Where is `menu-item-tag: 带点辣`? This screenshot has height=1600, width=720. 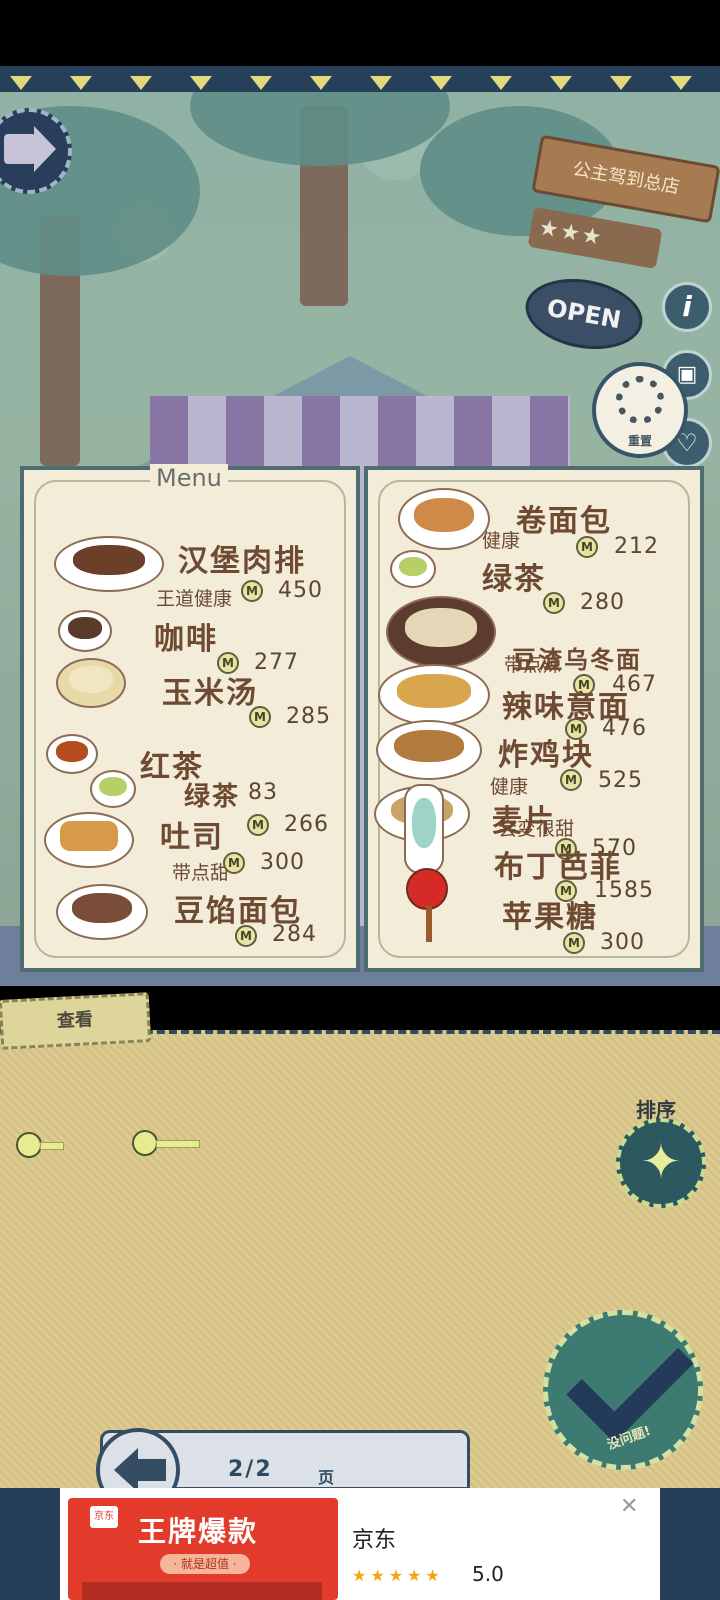 menu-item-tag: 带点辣 is located at coordinates (533, 665).